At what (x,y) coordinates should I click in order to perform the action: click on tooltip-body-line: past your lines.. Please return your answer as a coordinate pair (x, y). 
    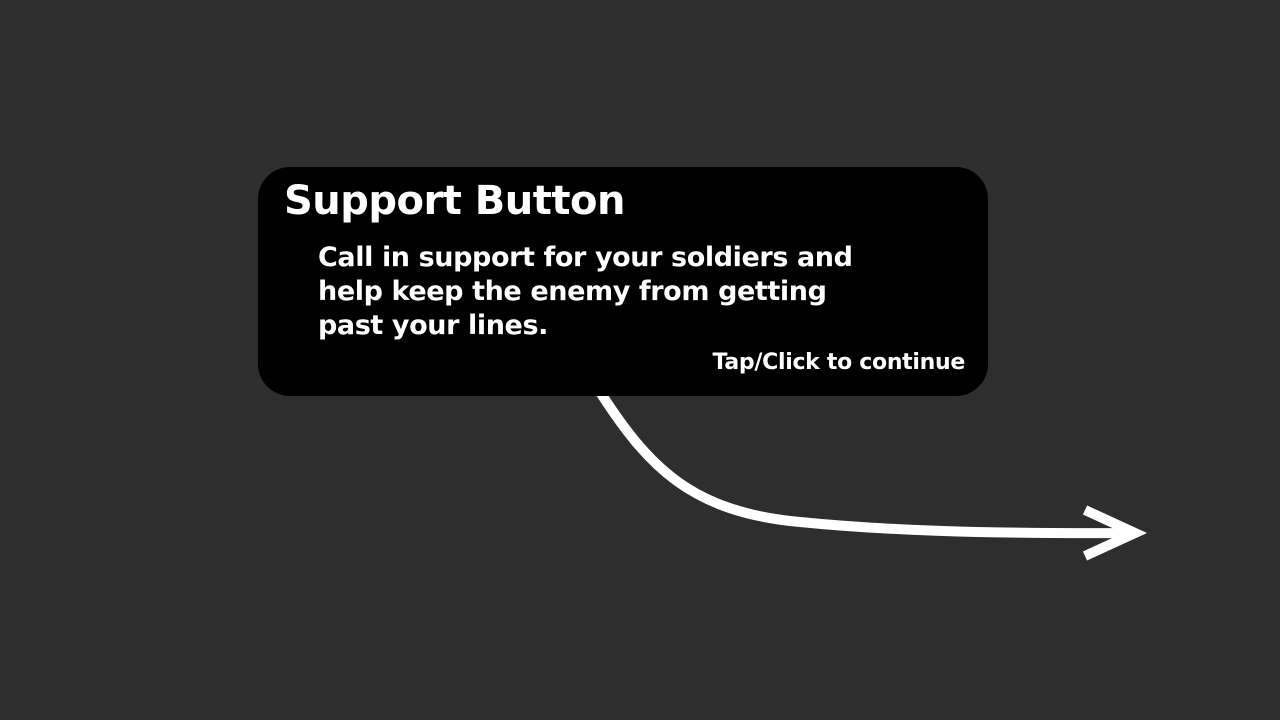
    Looking at the image, I should click on (433, 325).